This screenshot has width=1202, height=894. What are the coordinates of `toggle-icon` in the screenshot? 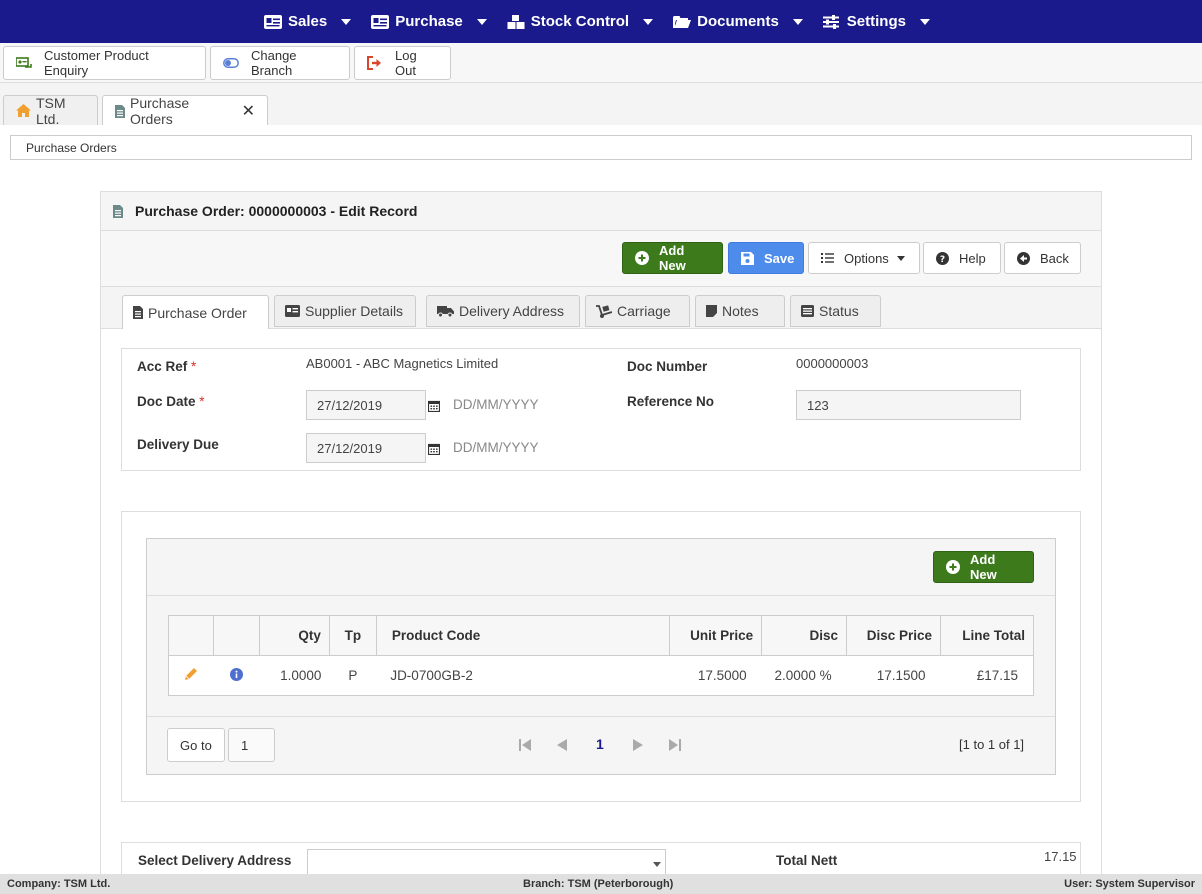 It's located at (231, 63).